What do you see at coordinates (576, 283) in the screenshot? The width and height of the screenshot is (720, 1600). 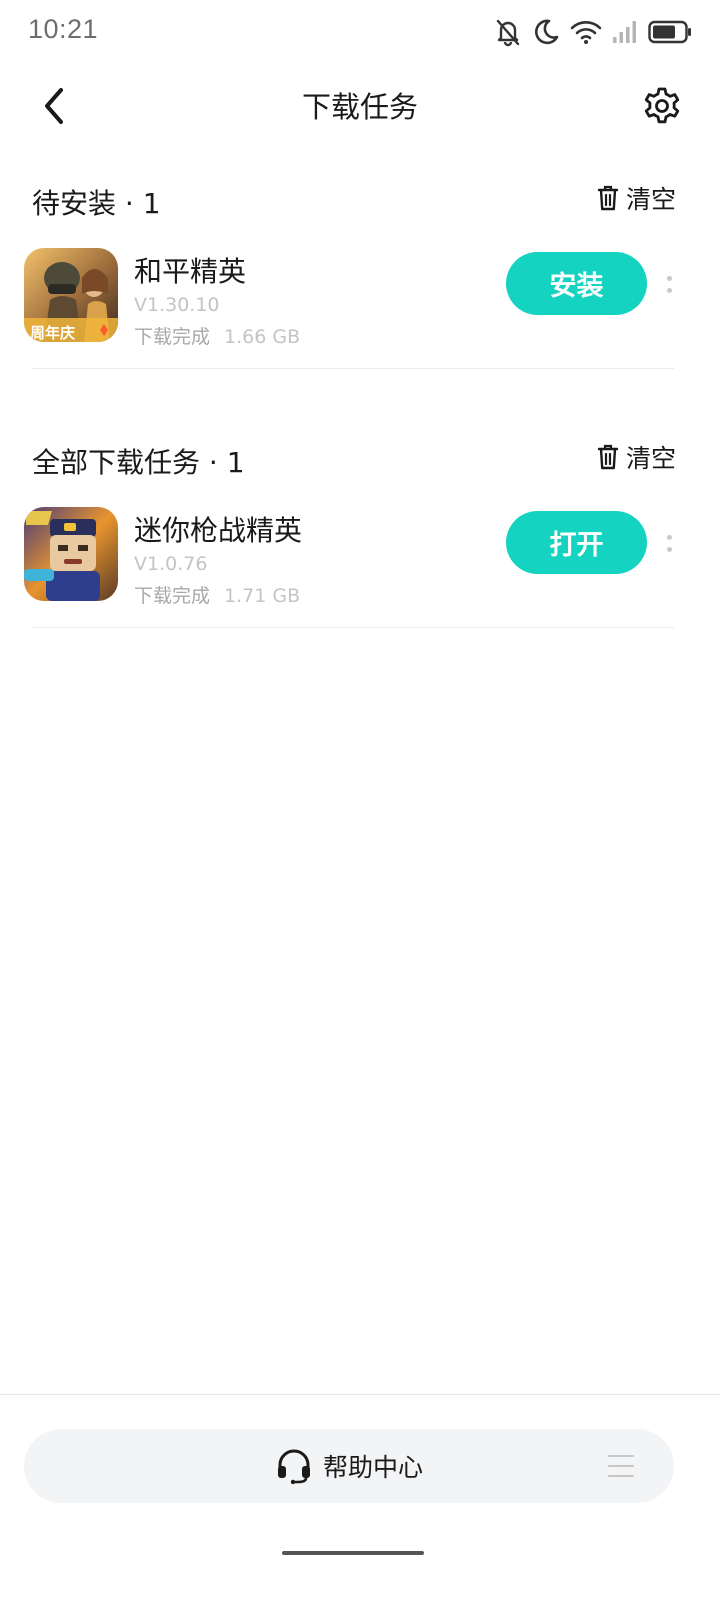 I see `install-button: 安装` at bounding box center [576, 283].